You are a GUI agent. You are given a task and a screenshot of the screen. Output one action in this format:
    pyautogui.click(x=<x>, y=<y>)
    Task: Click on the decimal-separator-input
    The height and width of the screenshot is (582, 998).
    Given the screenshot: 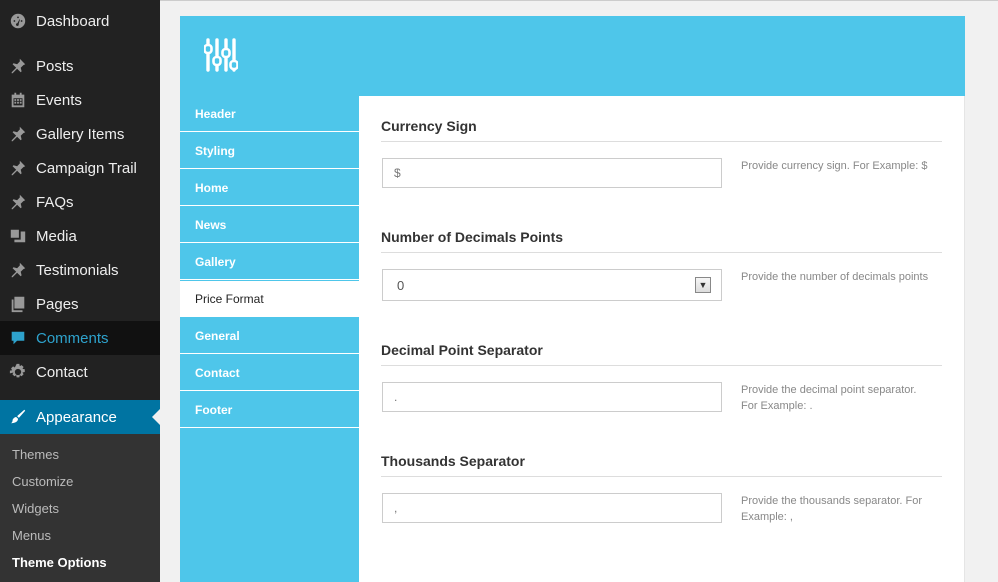 What is the action you would take?
    pyautogui.click(x=552, y=397)
    